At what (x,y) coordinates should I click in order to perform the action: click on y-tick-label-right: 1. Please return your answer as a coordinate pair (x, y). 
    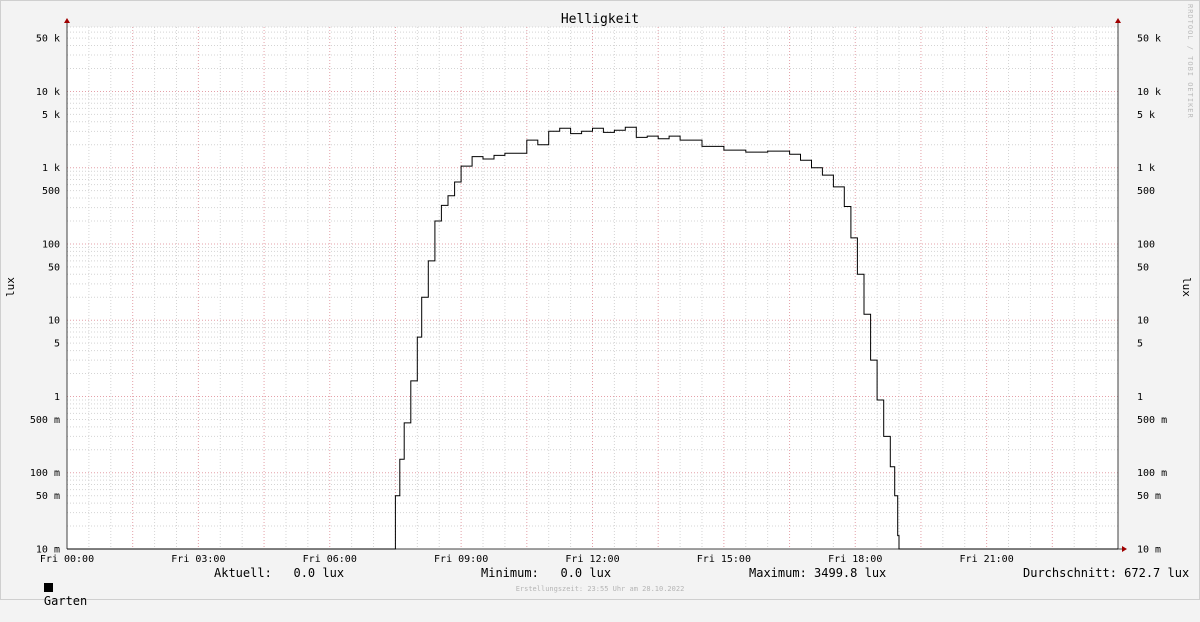
    Looking at the image, I should click on (1140, 397).